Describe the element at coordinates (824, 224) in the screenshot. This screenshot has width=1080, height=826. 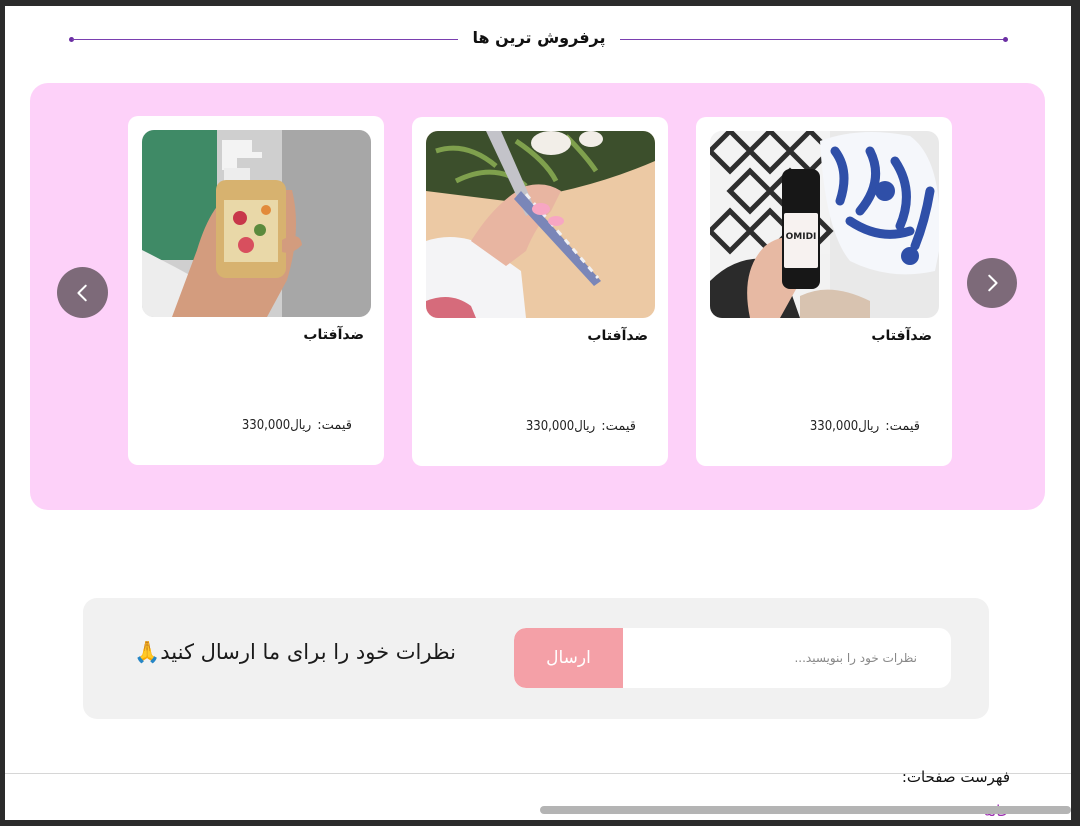
I see `product-image: OMIDI` at that location.